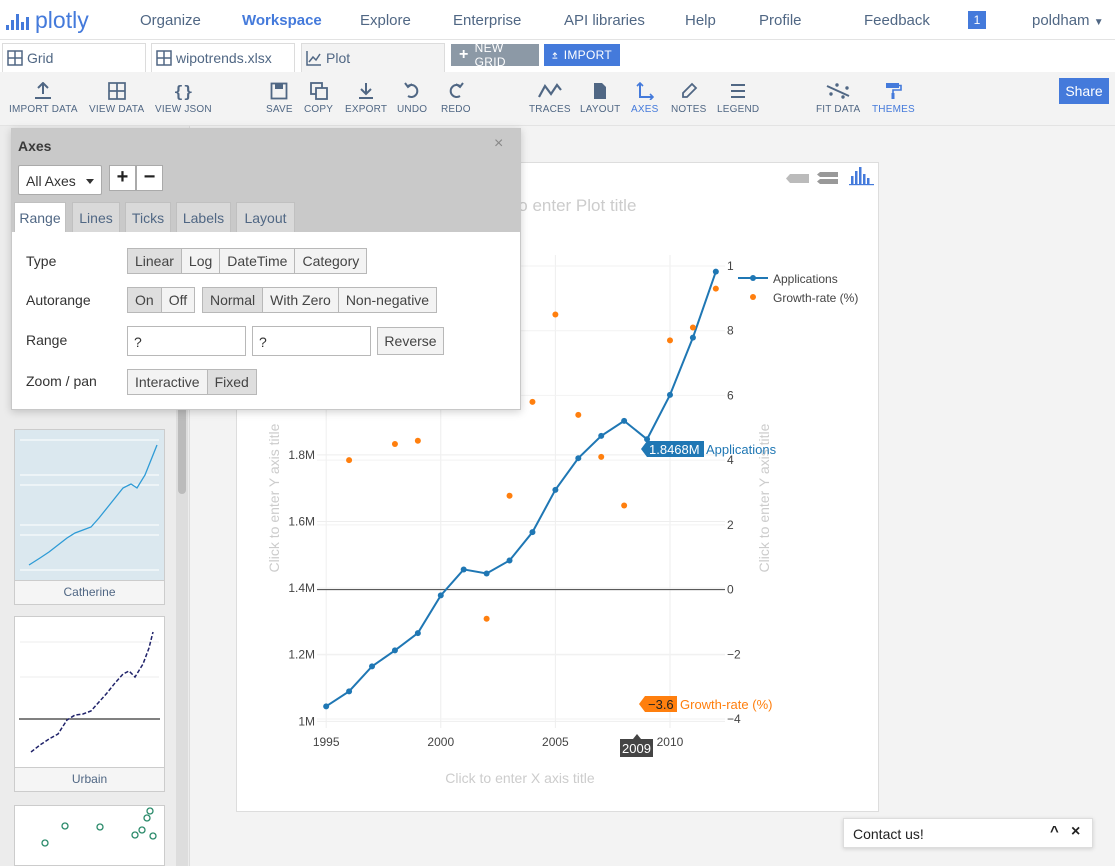 Image resolution: width=1115 pixels, height=866 pixels. What do you see at coordinates (805, 279) in the screenshot?
I see `legend-applications: Applications` at bounding box center [805, 279].